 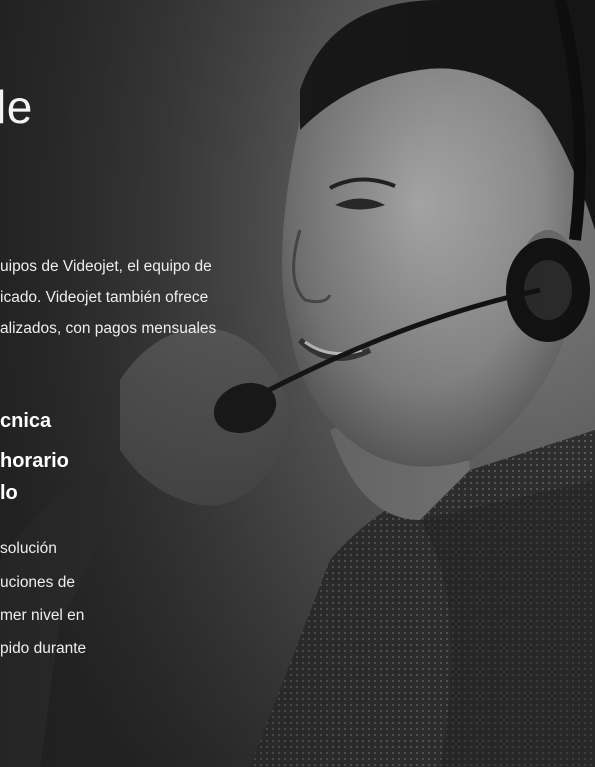 What do you see at coordinates (16, 107) in the screenshot?
I see `page-title: le` at bounding box center [16, 107].